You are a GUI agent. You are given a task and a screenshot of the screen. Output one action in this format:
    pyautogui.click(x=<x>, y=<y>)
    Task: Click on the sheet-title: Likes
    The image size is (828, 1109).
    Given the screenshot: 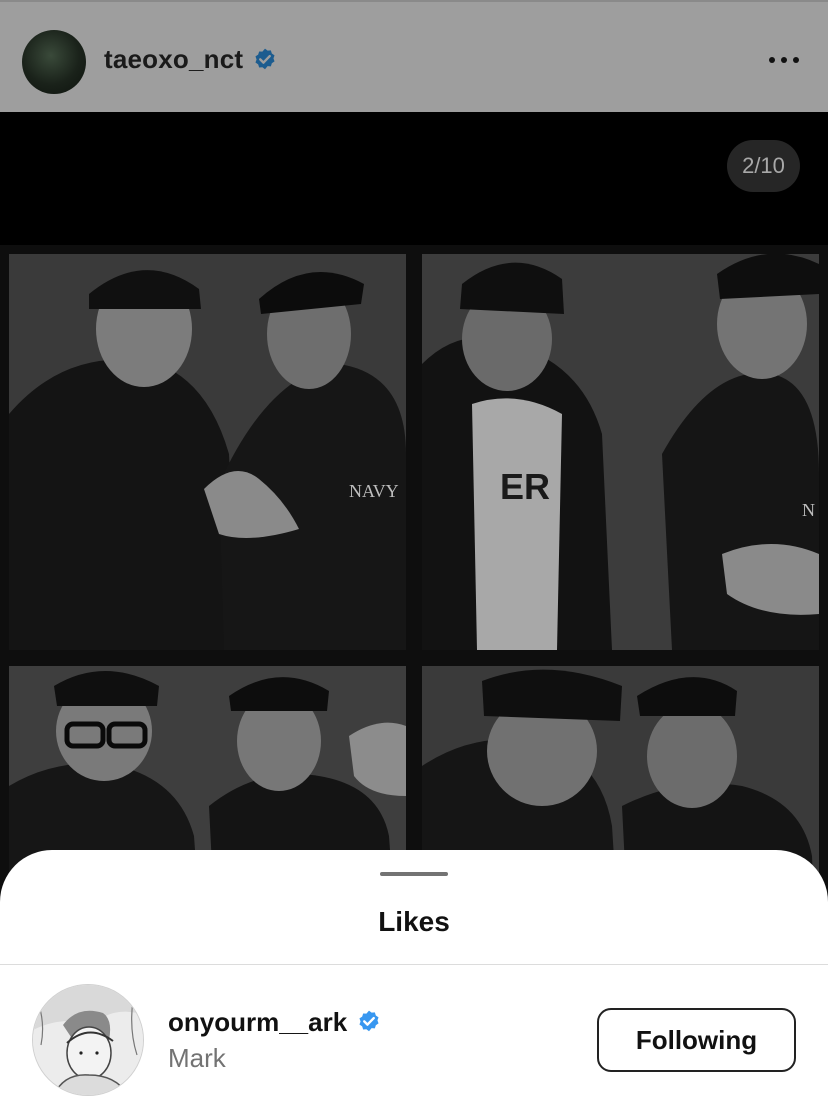 What is the action you would take?
    pyautogui.click(x=414, y=921)
    